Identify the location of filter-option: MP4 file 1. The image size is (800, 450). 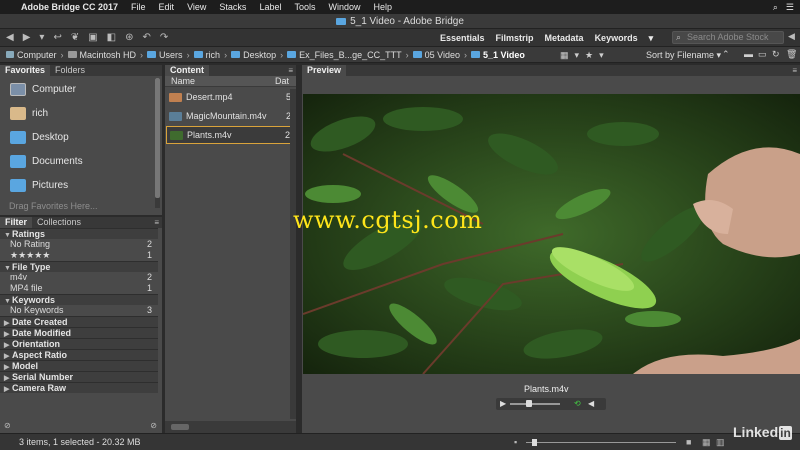
(79, 288).